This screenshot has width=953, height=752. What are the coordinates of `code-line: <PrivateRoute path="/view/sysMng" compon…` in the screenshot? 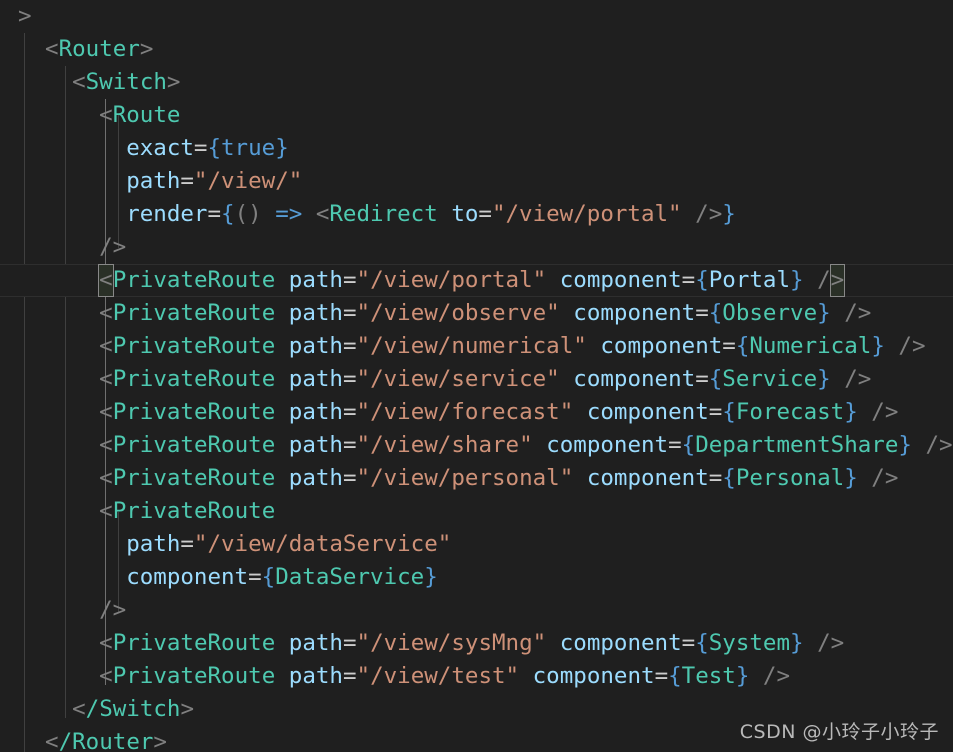 It's located at (476, 643).